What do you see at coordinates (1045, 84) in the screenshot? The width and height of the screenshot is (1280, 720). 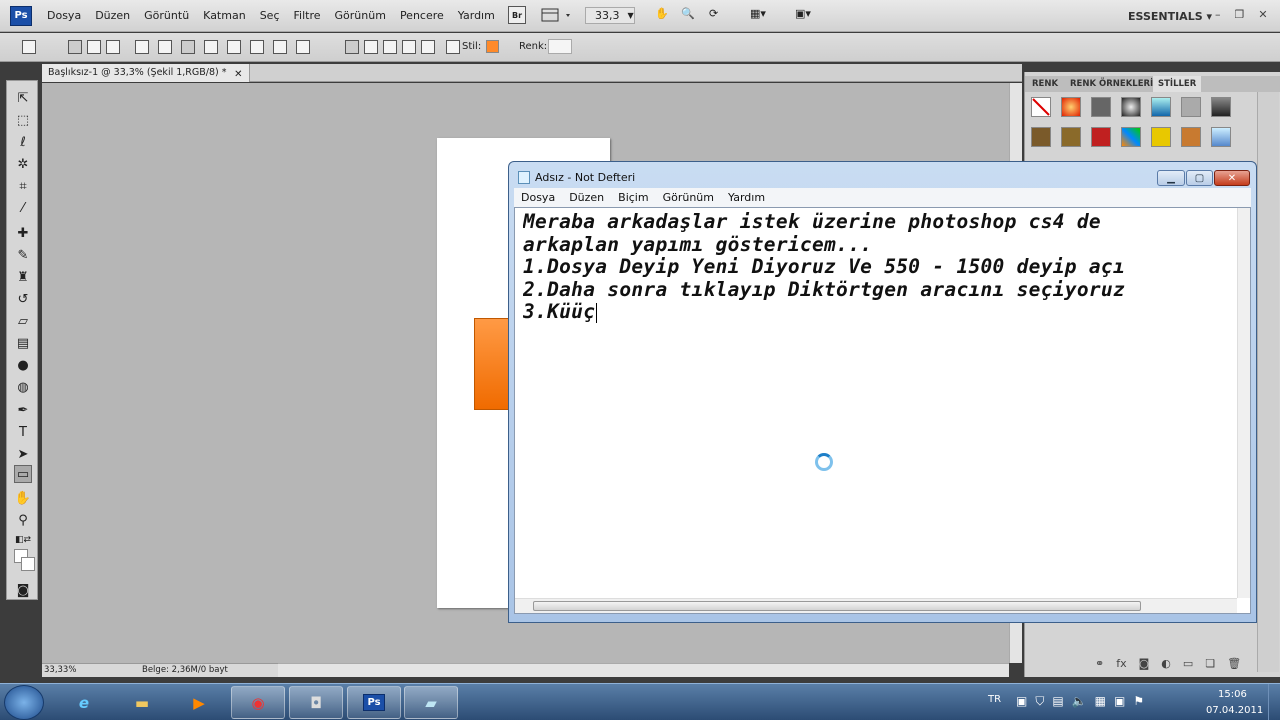 I see `tab-renk: RENK` at bounding box center [1045, 84].